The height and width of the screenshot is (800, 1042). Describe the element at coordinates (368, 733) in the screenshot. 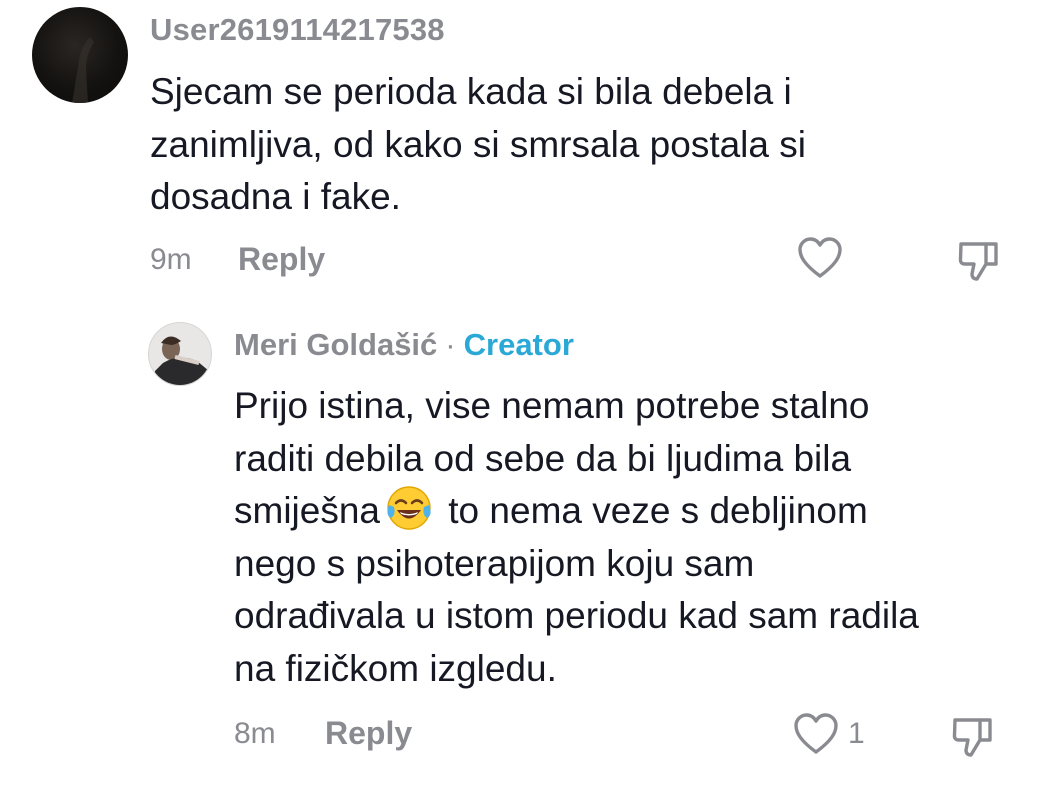

I see `reply-reply-button: Reply` at that location.